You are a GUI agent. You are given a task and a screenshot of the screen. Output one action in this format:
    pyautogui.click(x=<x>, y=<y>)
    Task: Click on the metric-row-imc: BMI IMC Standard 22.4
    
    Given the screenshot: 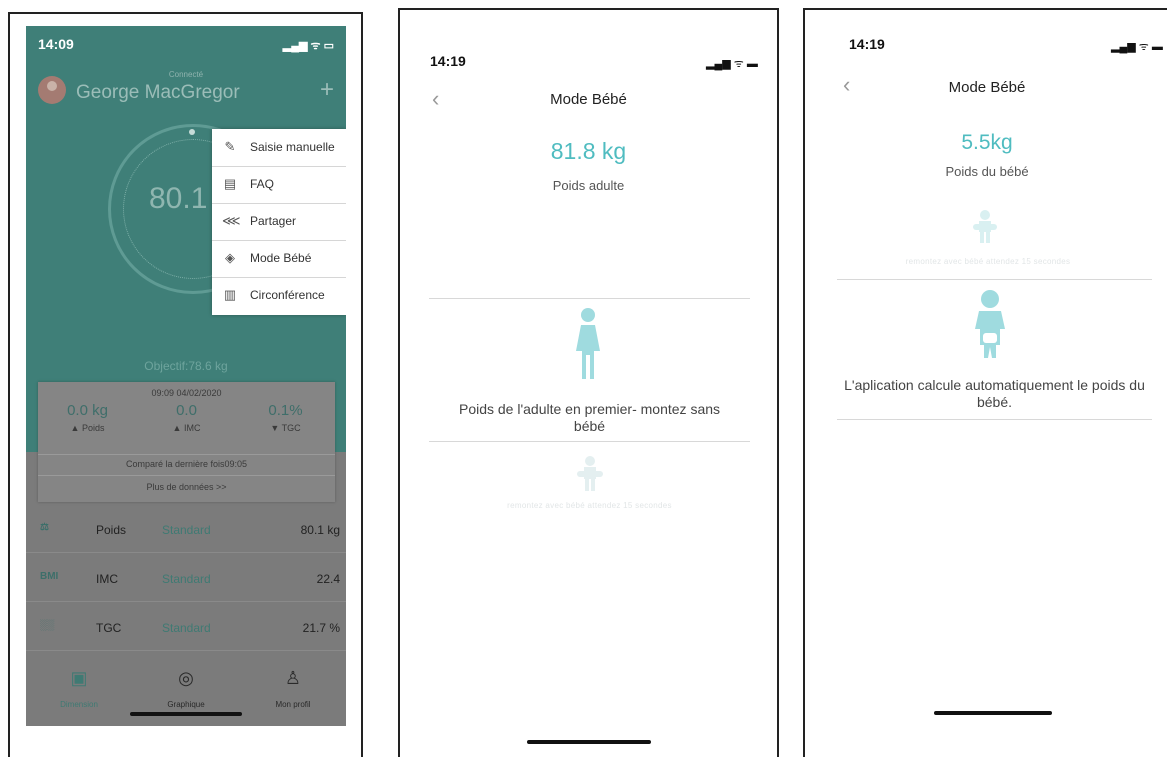 What is the action you would take?
    pyautogui.click(x=186, y=579)
    